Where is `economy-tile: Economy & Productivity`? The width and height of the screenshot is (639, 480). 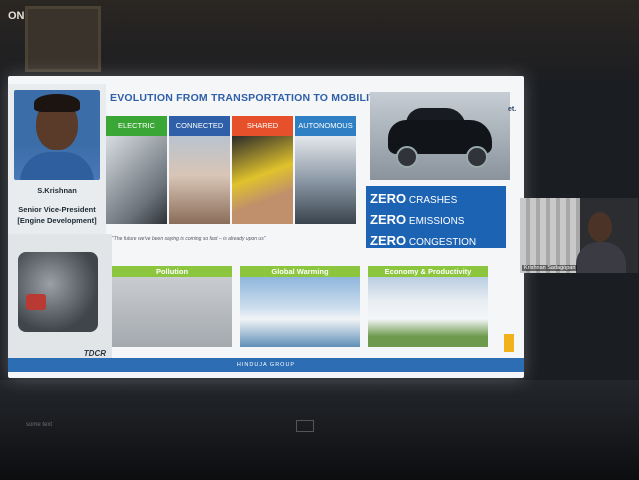
economy-tile: Economy & Productivity is located at coordinates (428, 307).